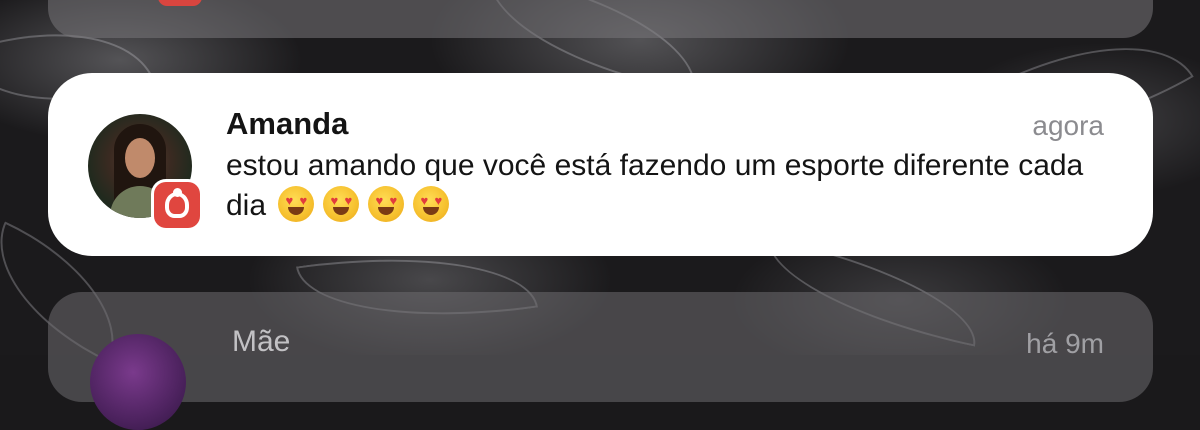  I want to click on emoji-row: ♥ ♥ ♥ ♥ ♥ ♥ ♥ ♥, so click(368, 204).